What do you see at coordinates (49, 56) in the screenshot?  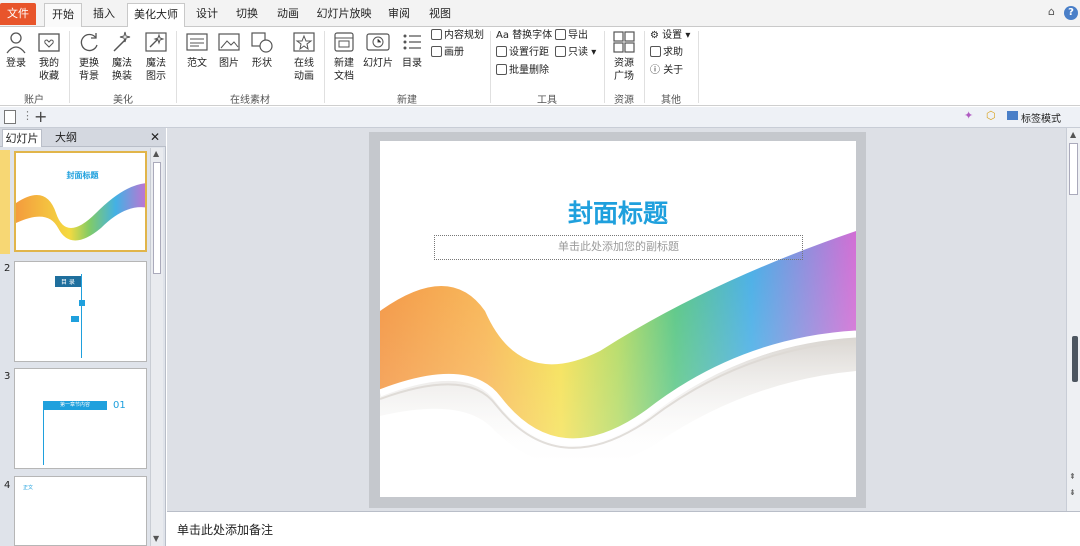 I see `favorites-button: 我的 收藏` at bounding box center [49, 56].